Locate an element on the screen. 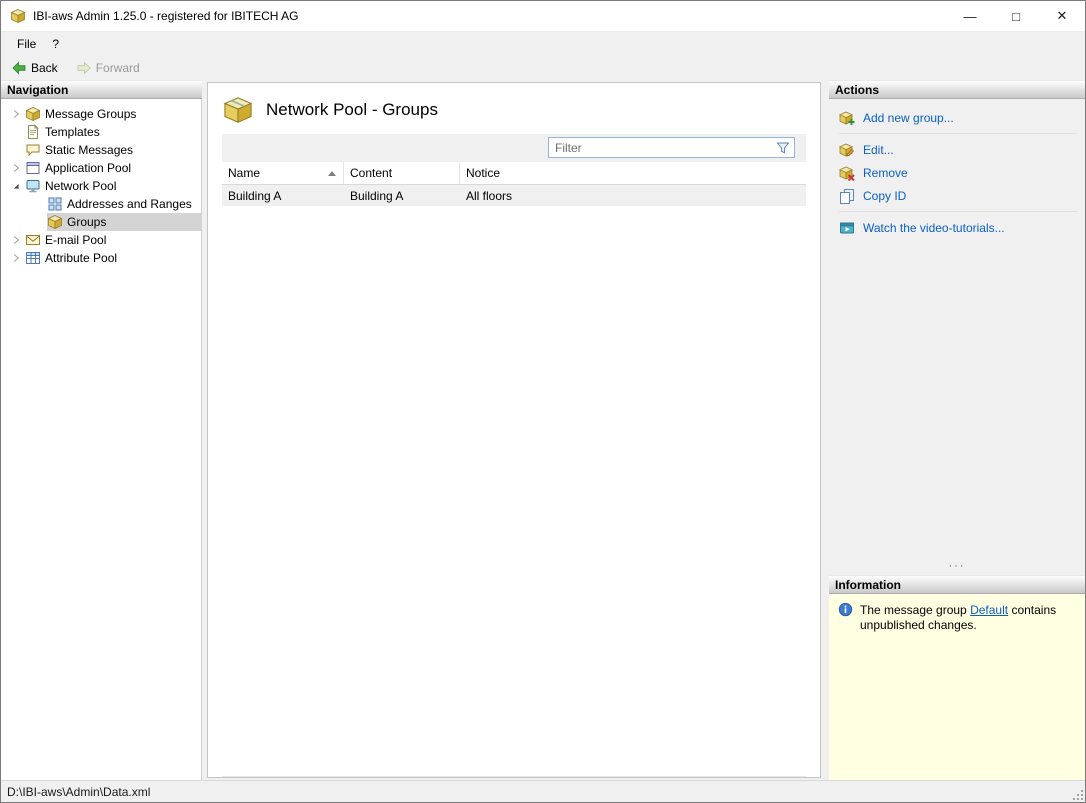  edit-group-icon is located at coordinates (847, 150).